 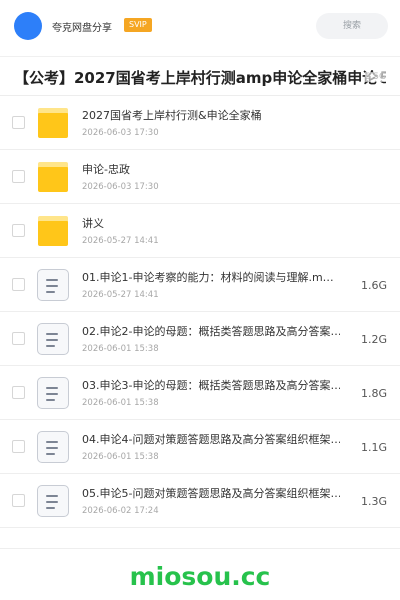 What do you see at coordinates (373, 393) in the screenshot?
I see `file-size: 1.8G` at bounding box center [373, 393].